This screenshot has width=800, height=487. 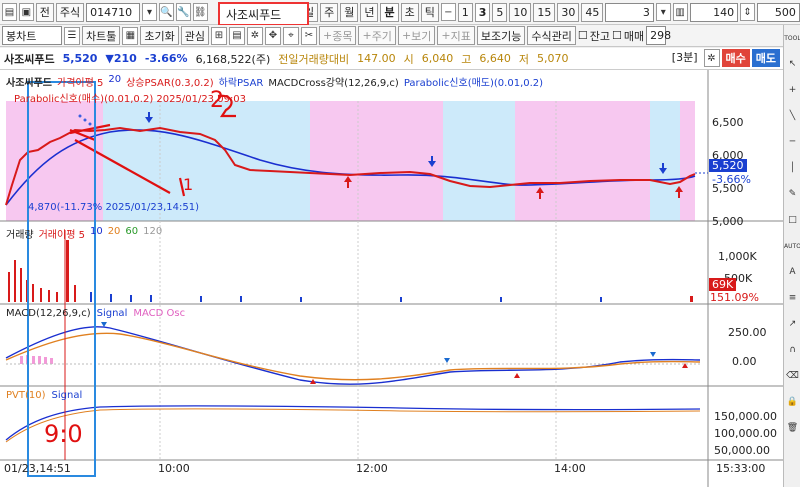 What do you see at coordinates (329, 12) in the screenshot?
I see `period-week: 주` at bounding box center [329, 12].